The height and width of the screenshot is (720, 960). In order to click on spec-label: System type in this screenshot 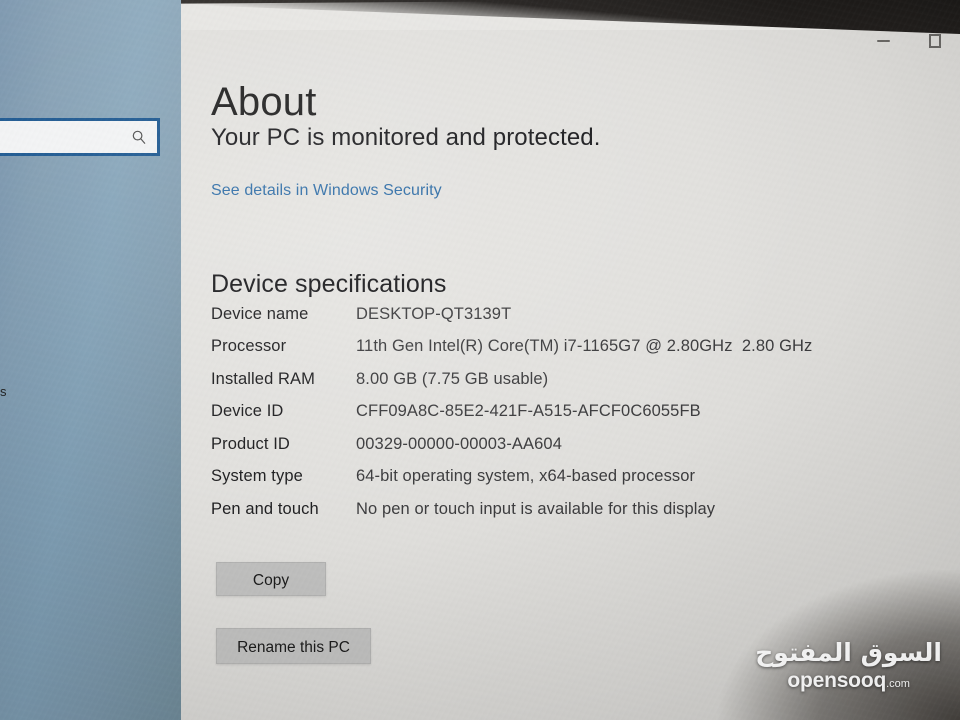, I will do `click(257, 476)`.